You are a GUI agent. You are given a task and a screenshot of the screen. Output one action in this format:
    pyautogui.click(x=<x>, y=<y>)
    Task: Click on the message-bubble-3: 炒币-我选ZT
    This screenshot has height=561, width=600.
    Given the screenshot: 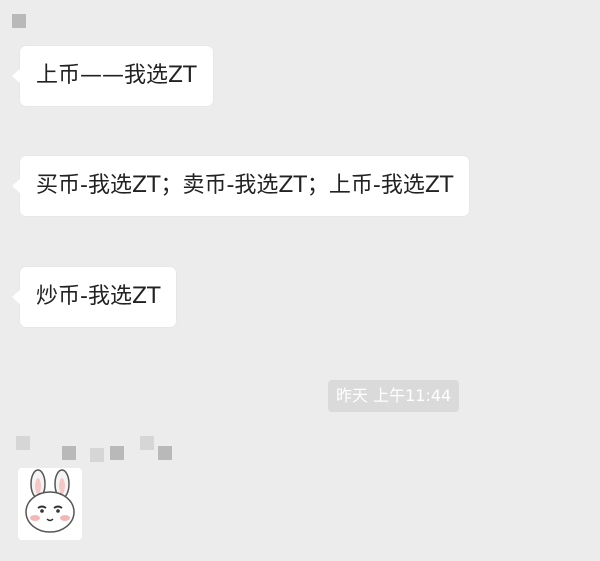 What is the action you would take?
    pyautogui.click(x=94, y=297)
    